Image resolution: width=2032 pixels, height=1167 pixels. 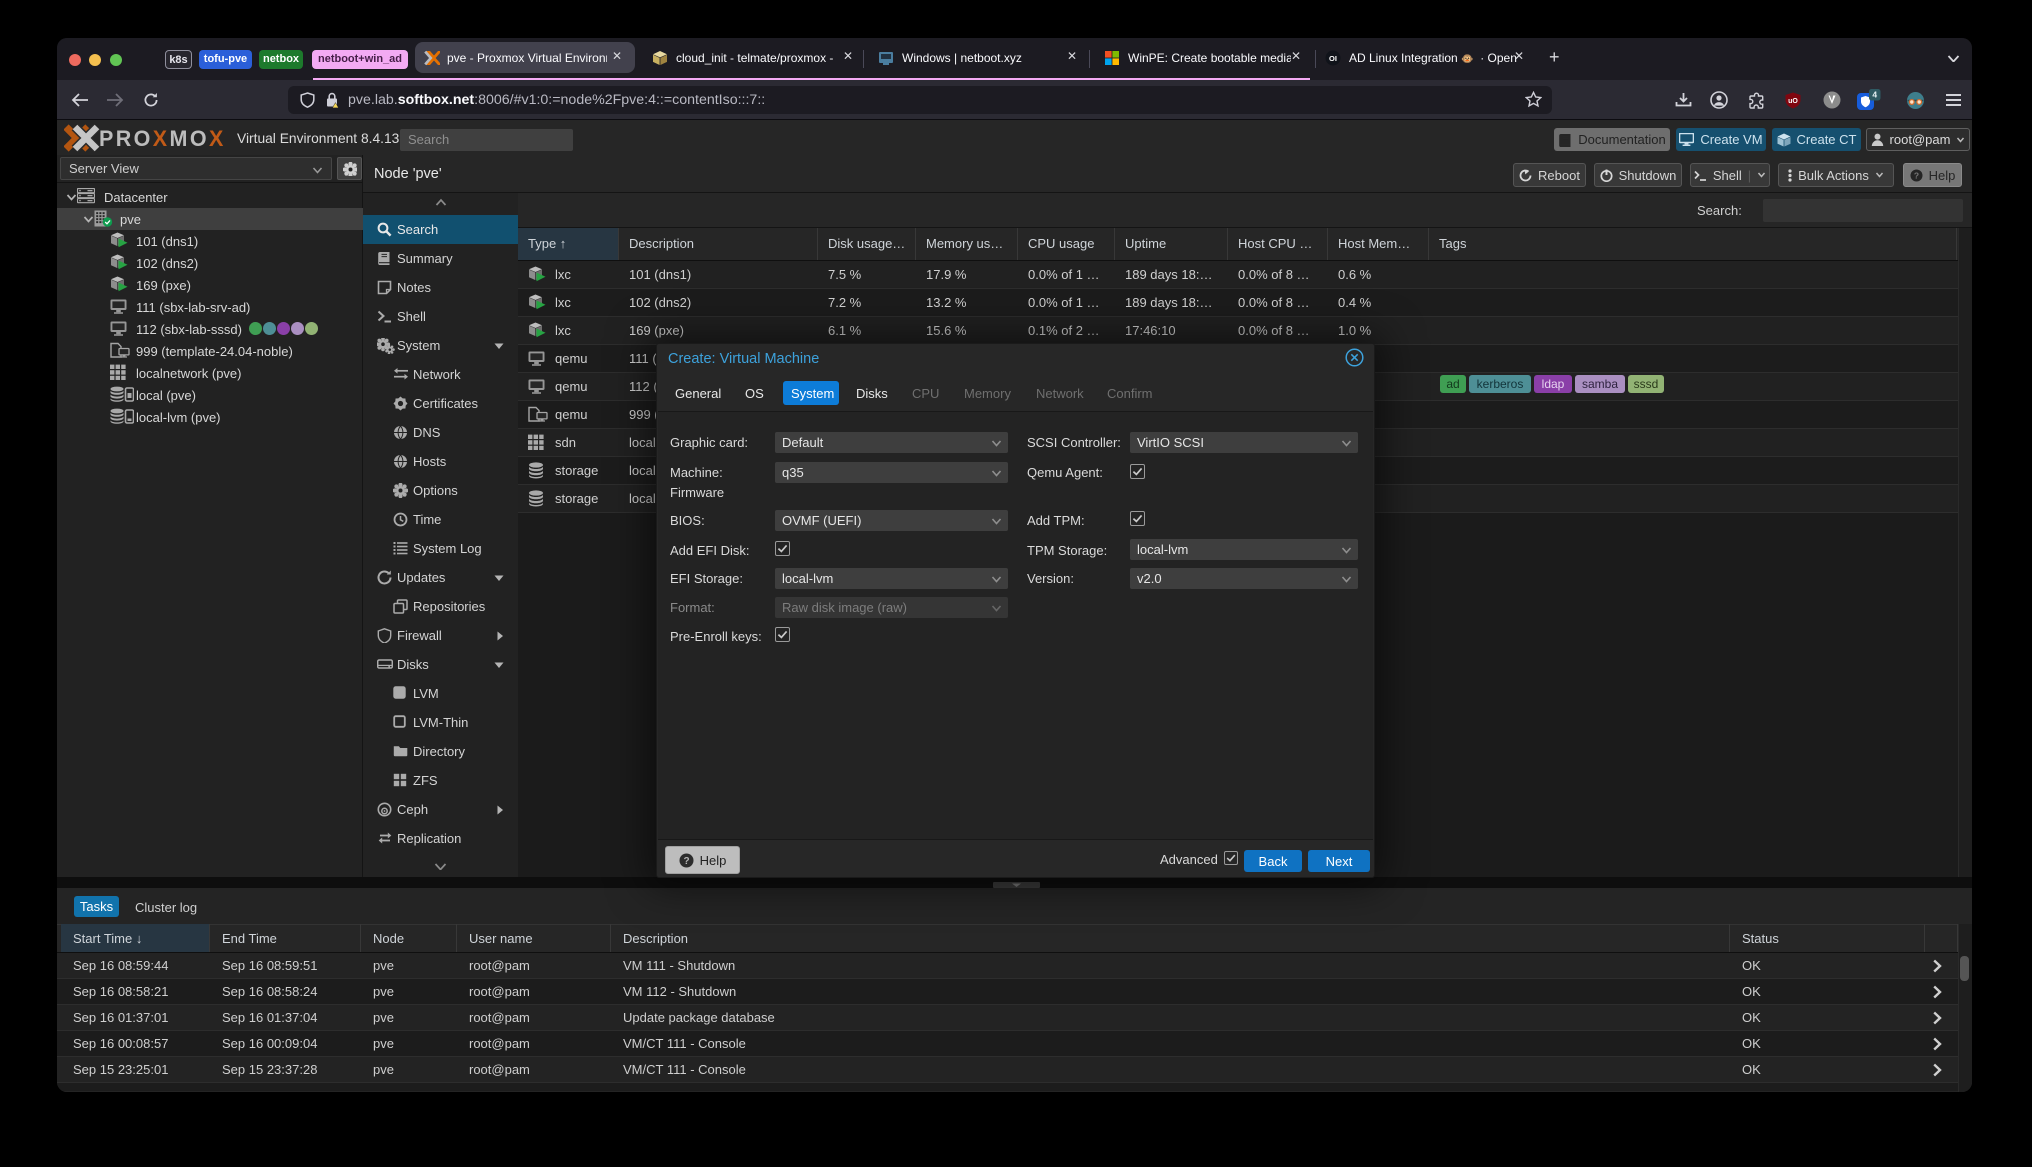 I want to click on svg-text: uO, so click(x=1793, y=101).